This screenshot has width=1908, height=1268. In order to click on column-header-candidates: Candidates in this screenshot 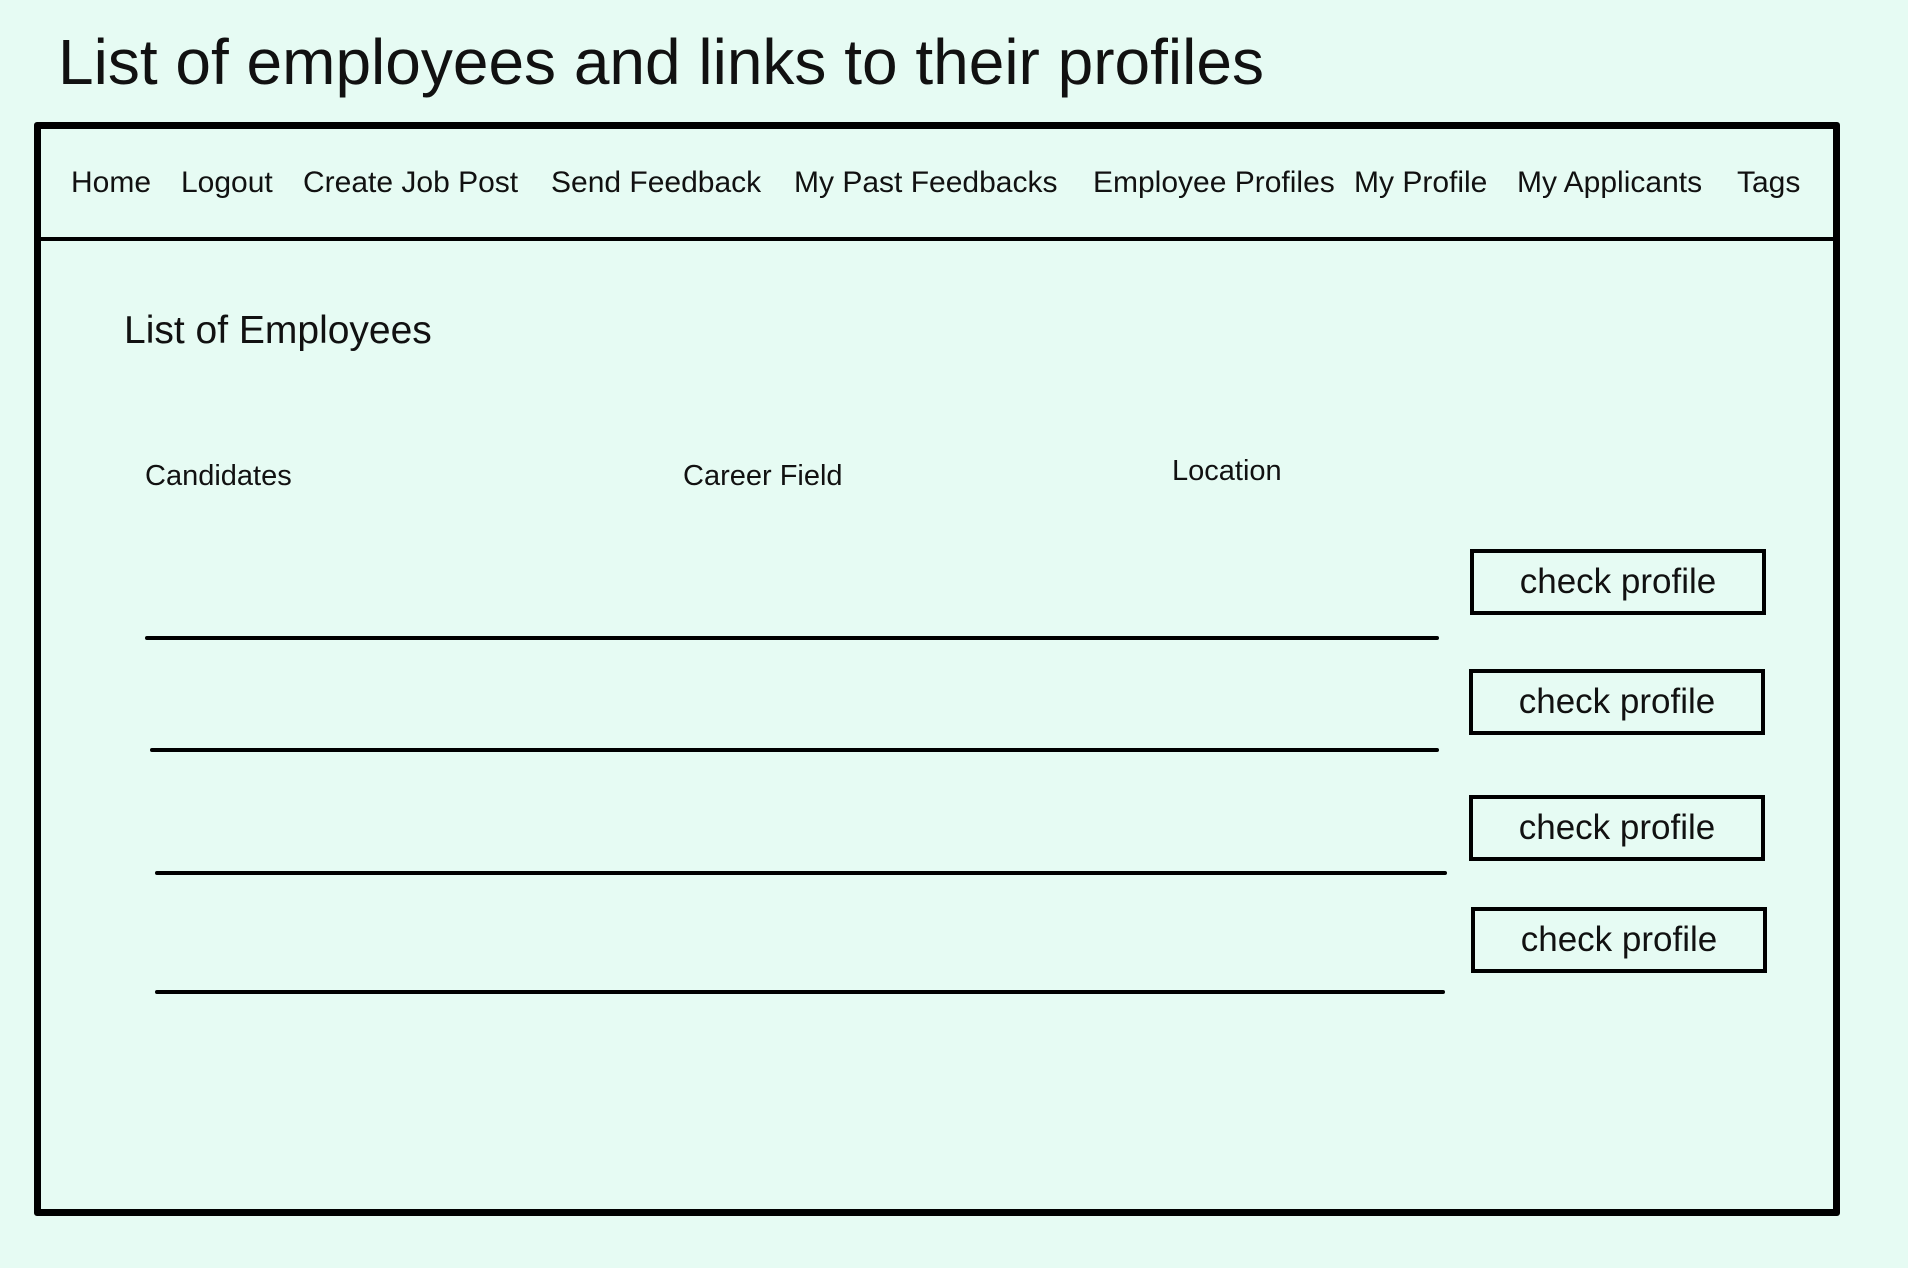, I will do `click(218, 476)`.